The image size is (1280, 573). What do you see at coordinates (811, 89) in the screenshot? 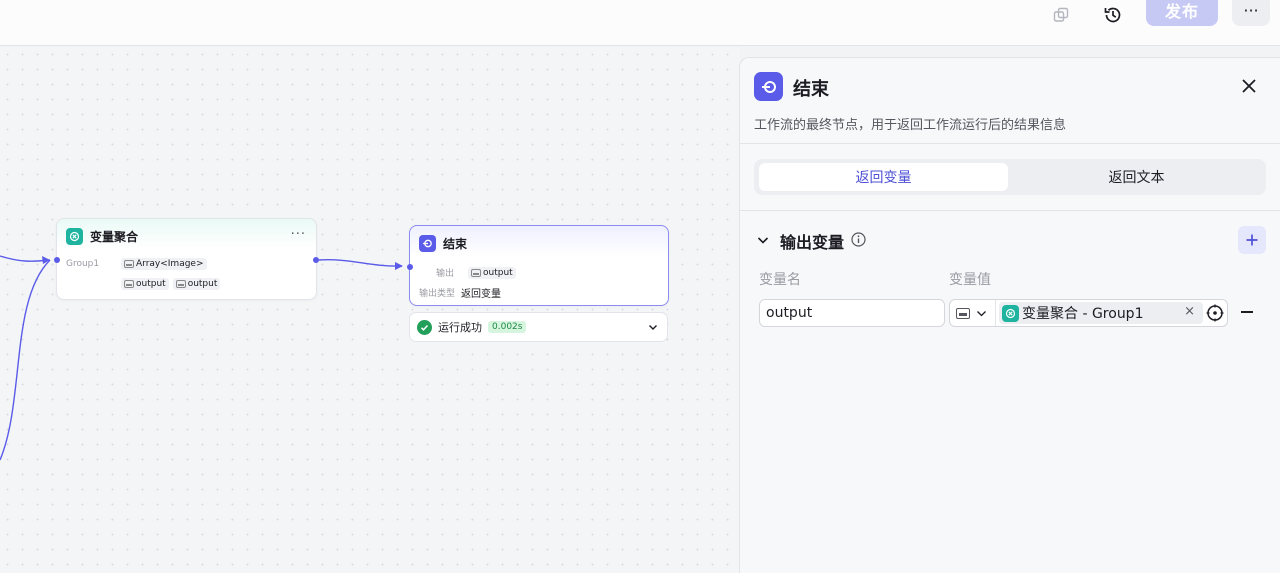
I see `panel-title: 结束` at bounding box center [811, 89].